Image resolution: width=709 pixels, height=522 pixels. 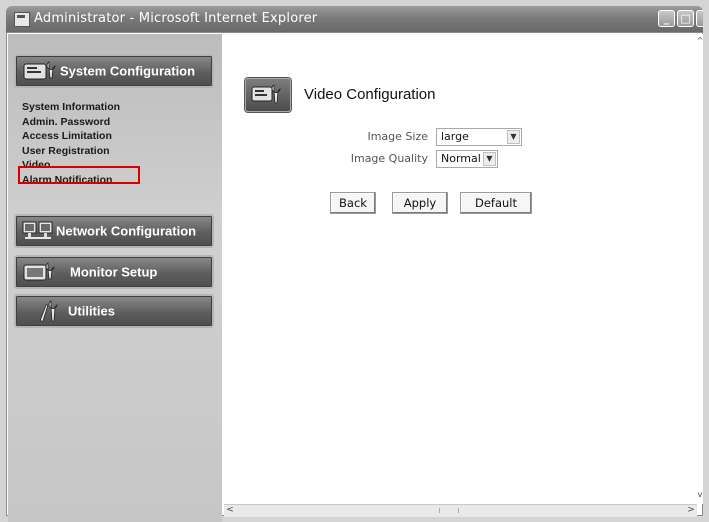 What do you see at coordinates (455, 136) in the screenshot?
I see `image-size-value: large` at bounding box center [455, 136].